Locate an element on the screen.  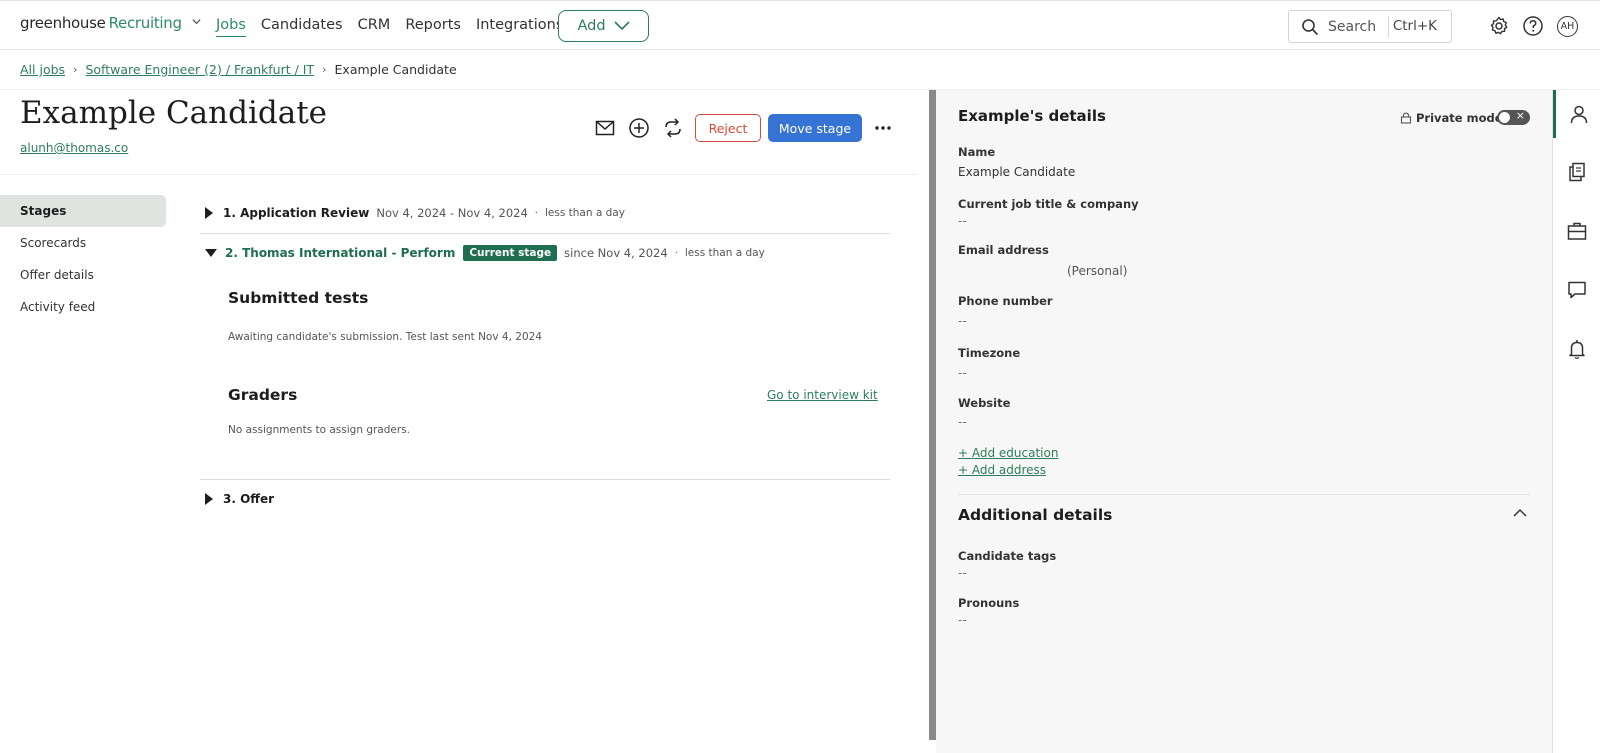
search-shortcut: Ctrl+K is located at coordinates (1414, 26).